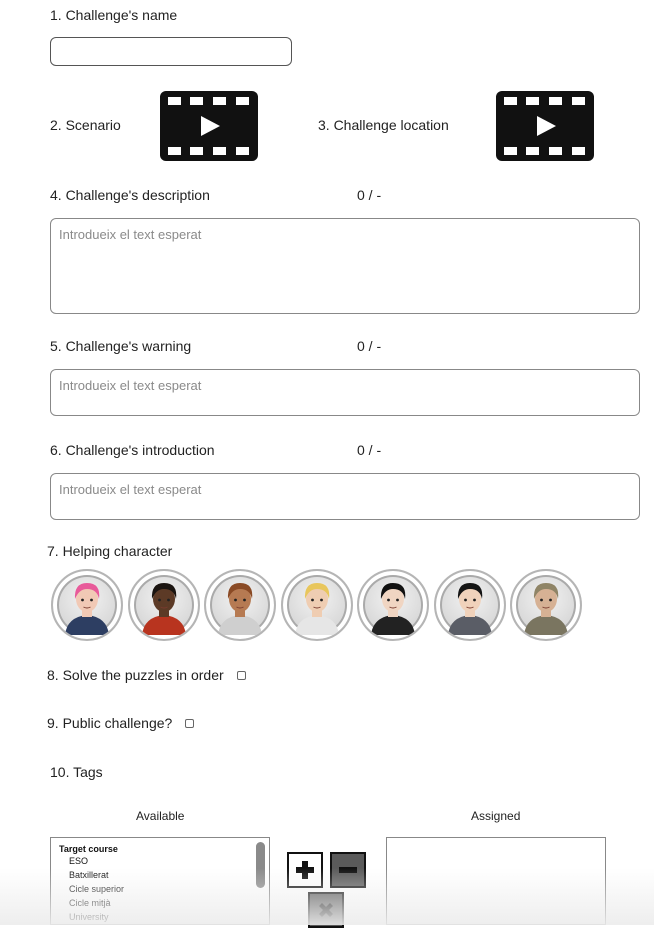  What do you see at coordinates (496, 816) in the screenshot?
I see `assigned-title: Assigned` at bounding box center [496, 816].